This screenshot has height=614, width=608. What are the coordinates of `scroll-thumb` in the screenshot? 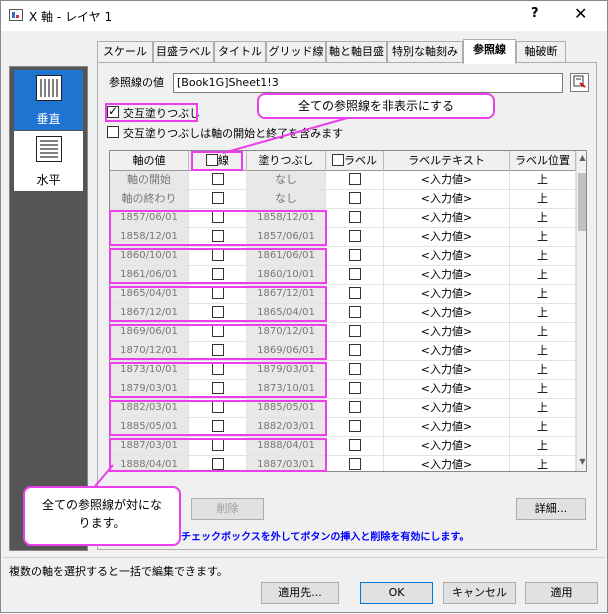 It's located at (582, 202).